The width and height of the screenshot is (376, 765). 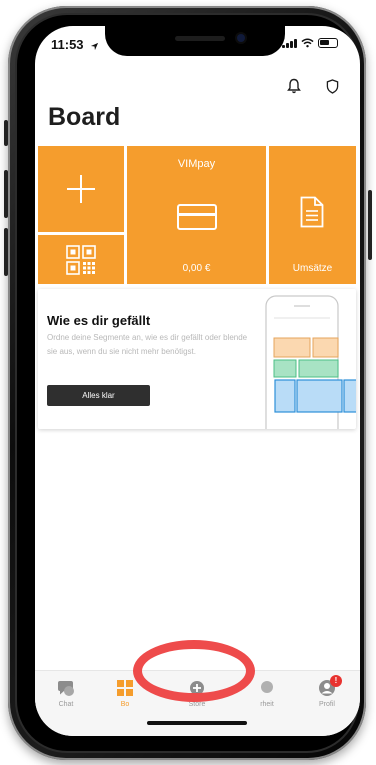 I want to click on shield-icon, so click(x=332, y=86).